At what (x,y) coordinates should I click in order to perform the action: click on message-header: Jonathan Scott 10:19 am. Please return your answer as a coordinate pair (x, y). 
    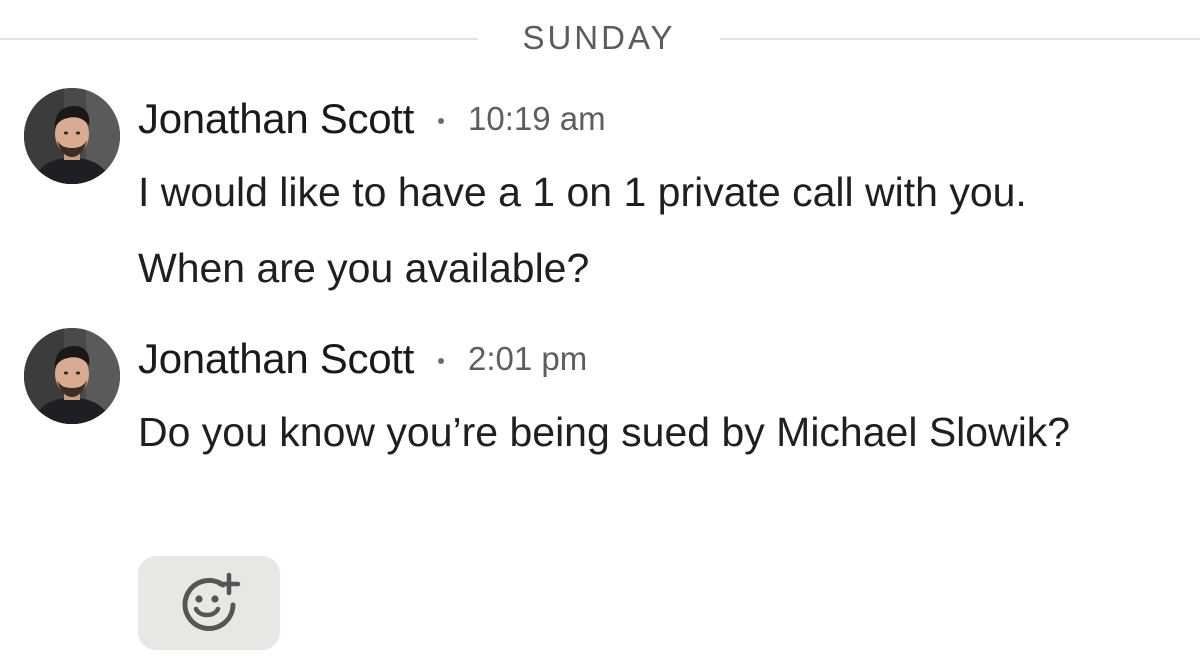
    Looking at the image, I should click on (372, 119).